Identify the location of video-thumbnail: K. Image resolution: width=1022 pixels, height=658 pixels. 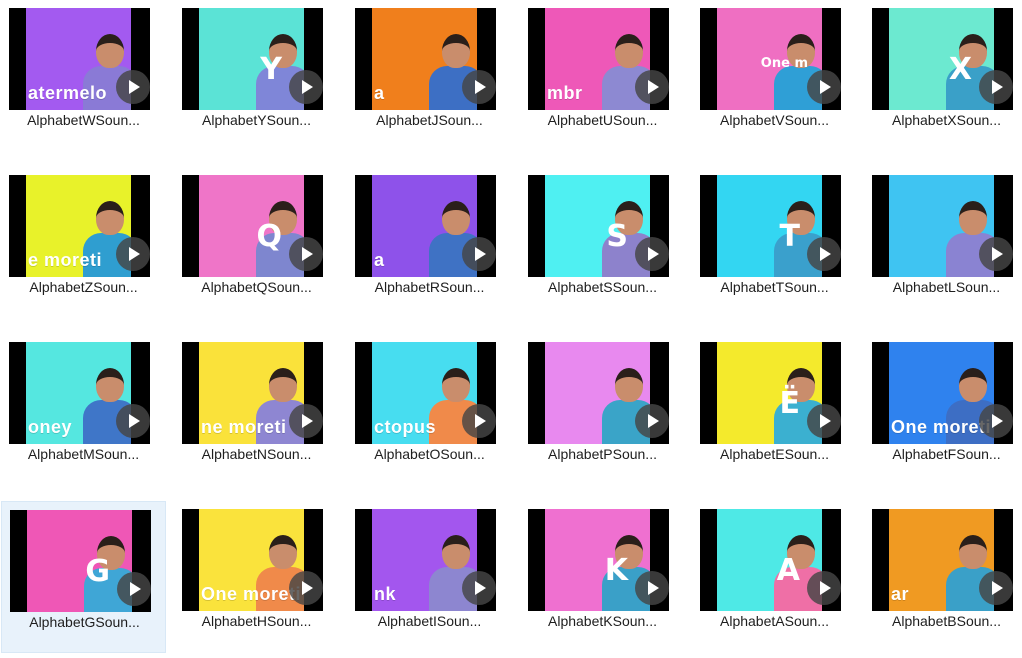
(598, 560).